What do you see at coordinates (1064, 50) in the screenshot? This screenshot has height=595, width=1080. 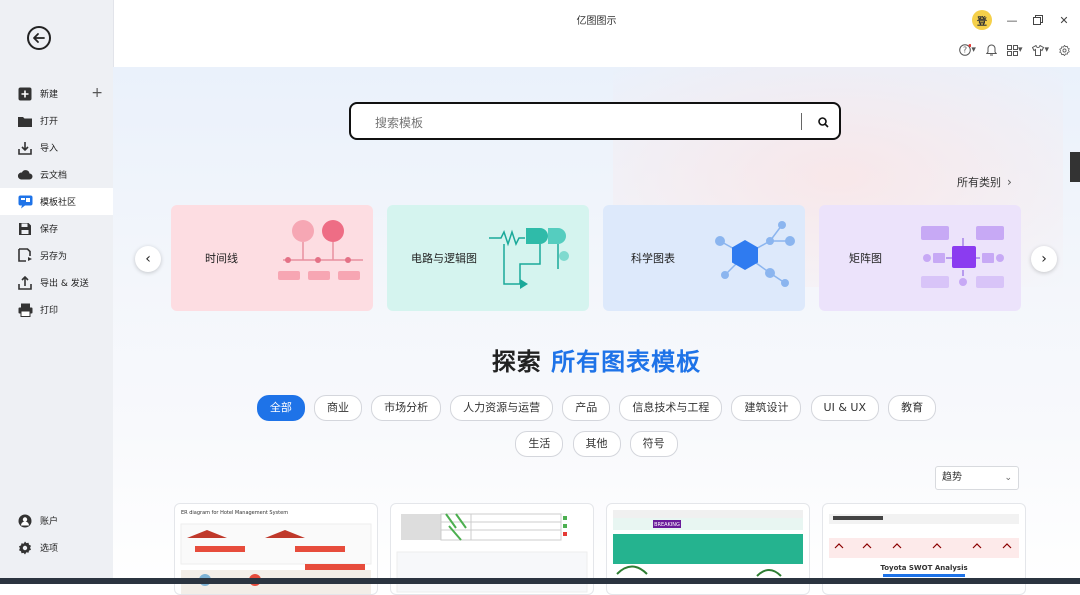 I see `settings-icon` at bounding box center [1064, 50].